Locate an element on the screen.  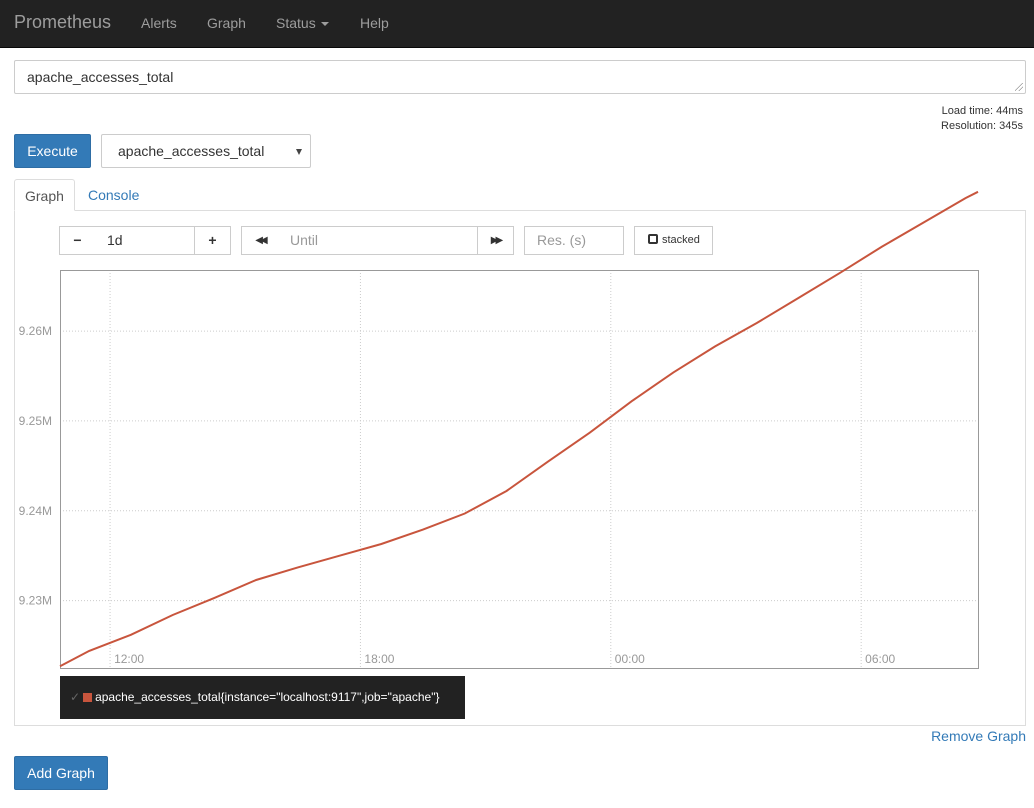
add-graph-button: Add Graph is located at coordinates (61, 773).